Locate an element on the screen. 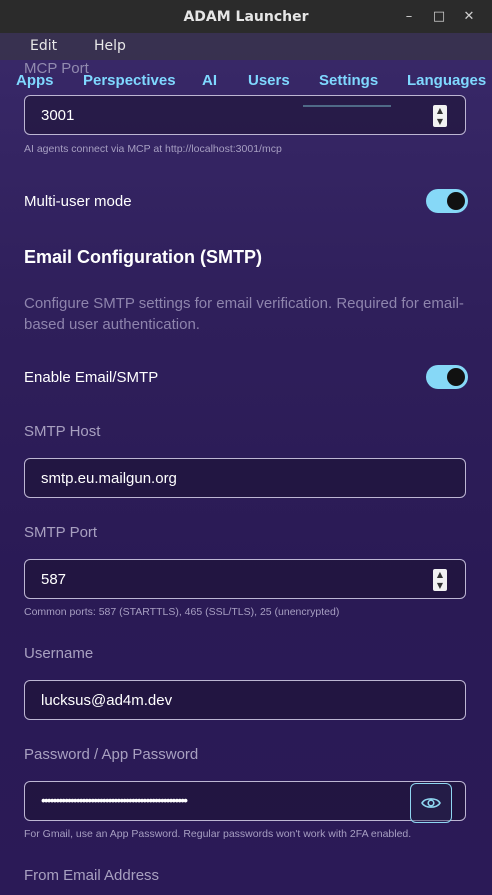 The width and height of the screenshot is (492, 895). eye-icon is located at coordinates (431, 803).